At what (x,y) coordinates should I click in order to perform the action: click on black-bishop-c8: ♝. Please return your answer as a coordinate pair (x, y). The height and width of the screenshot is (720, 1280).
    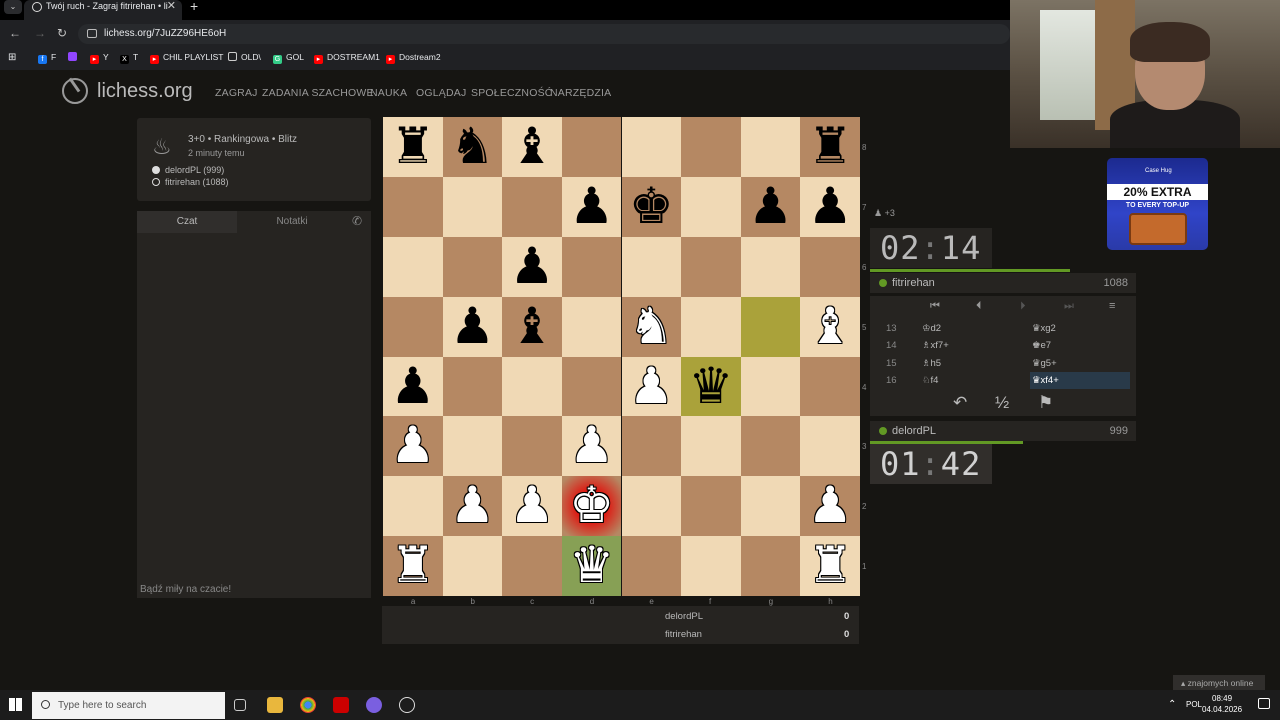
    Looking at the image, I should click on (532, 147).